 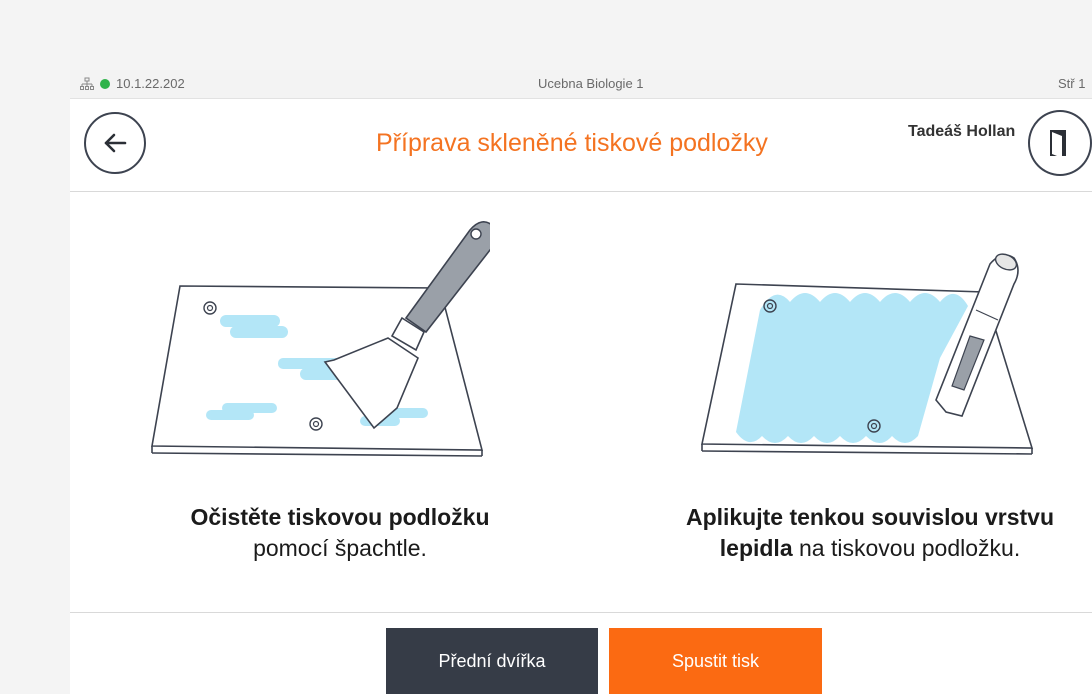 I want to click on step-1-normal: pomocí špachtle., so click(x=340, y=548).